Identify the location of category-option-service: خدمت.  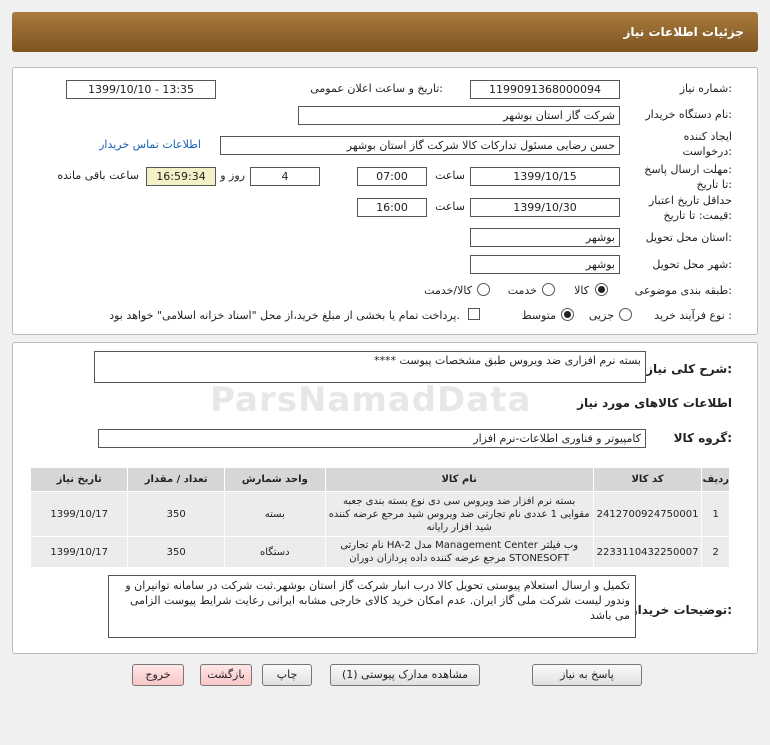
(522, 290).